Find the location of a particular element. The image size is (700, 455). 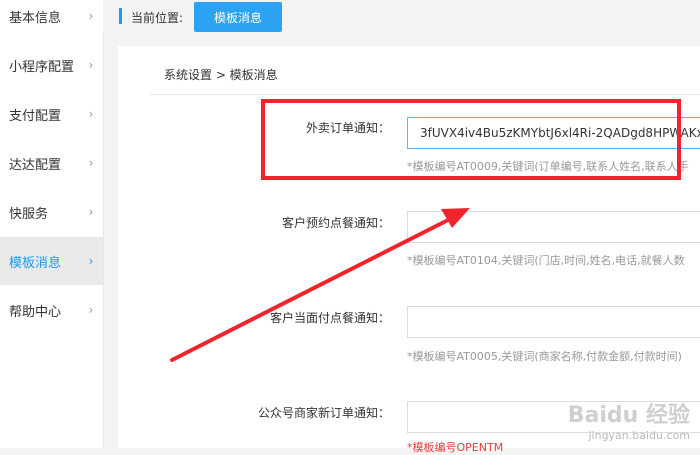

sidebar-item-dada-config: 达达配置 › is located at coordinates (51, 163).